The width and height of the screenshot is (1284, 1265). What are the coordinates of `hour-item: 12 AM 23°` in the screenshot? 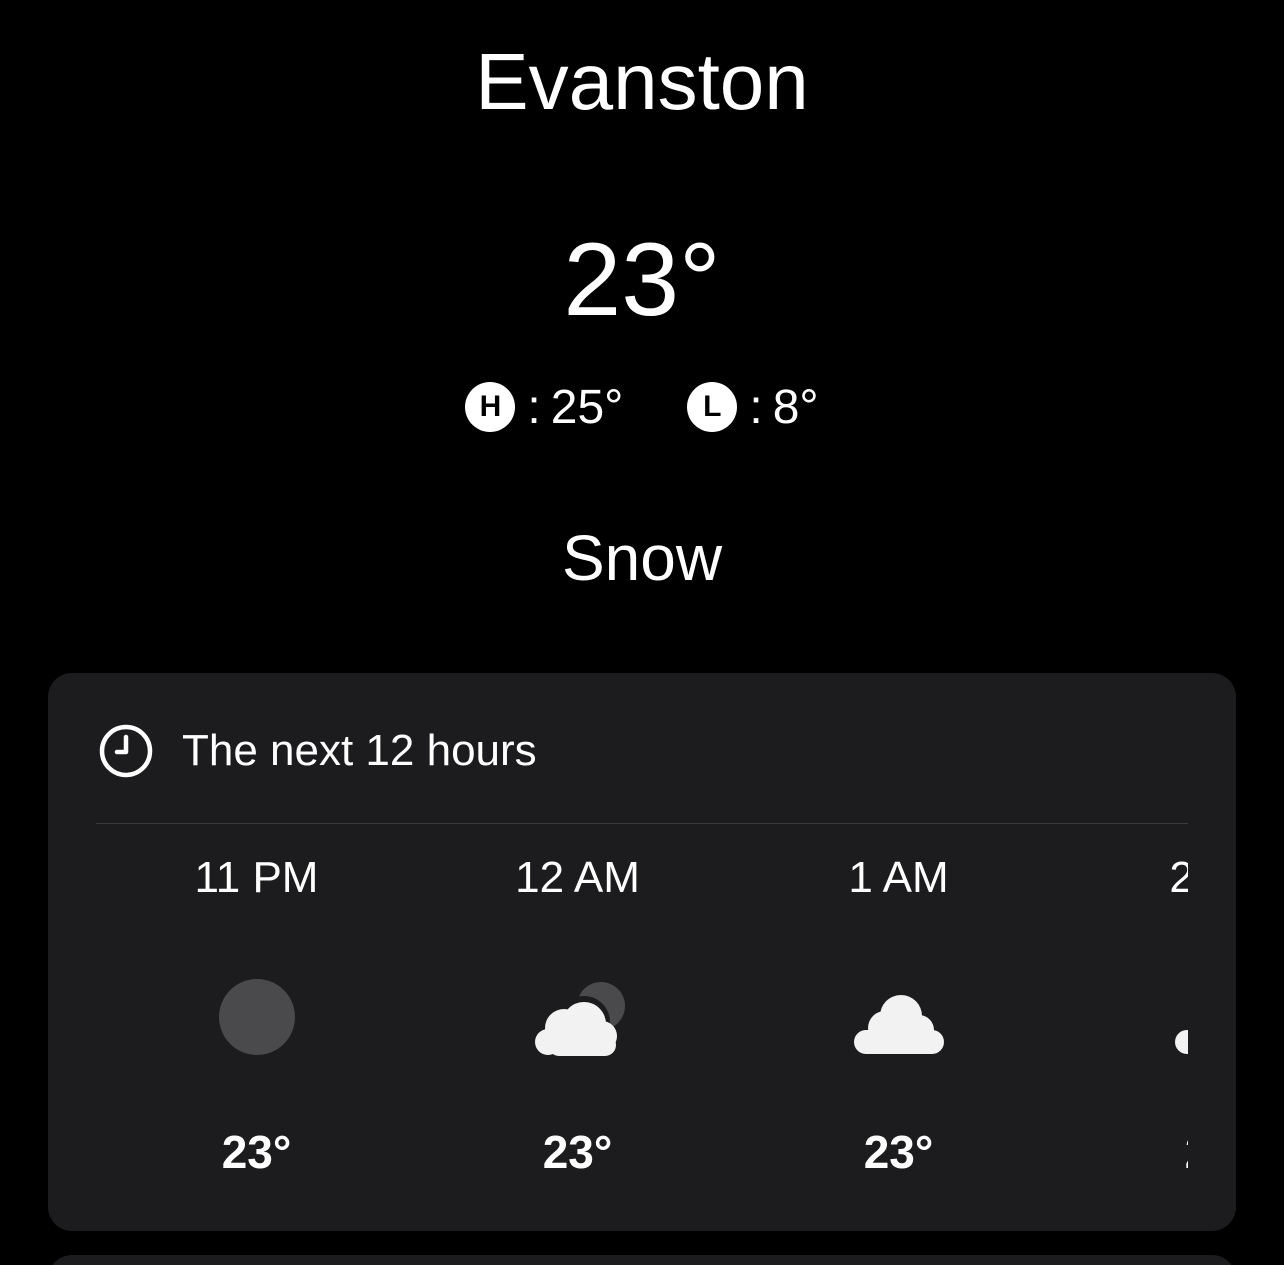 It's located at (577, 1027).